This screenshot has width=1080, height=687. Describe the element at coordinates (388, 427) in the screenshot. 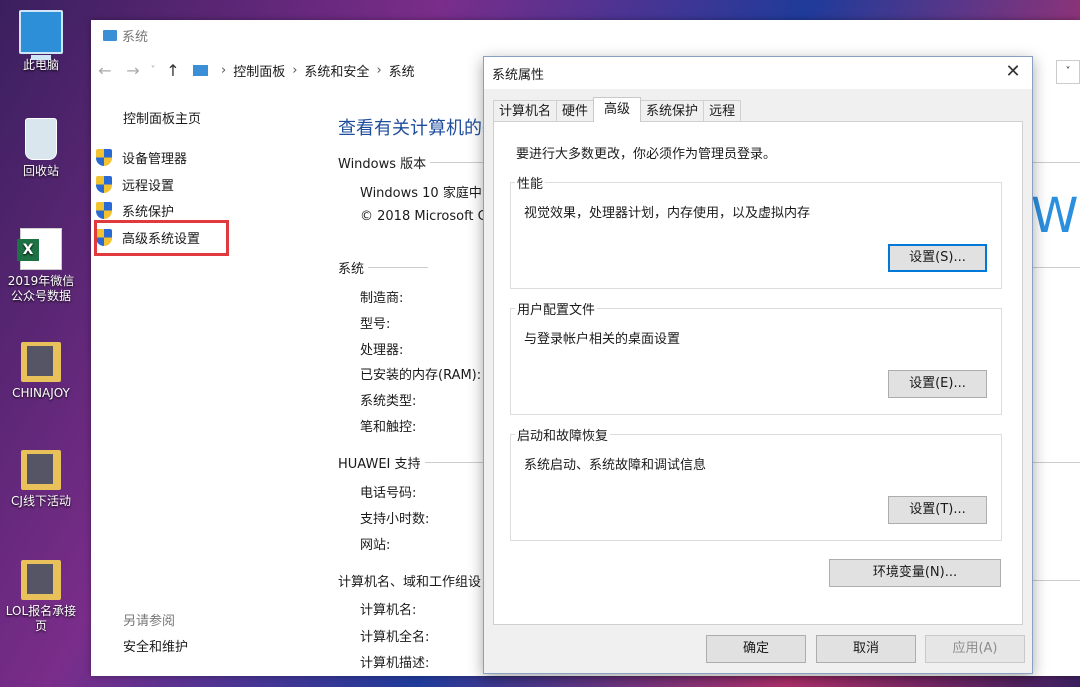

I see `row-label: 笔和触控:` at that location.